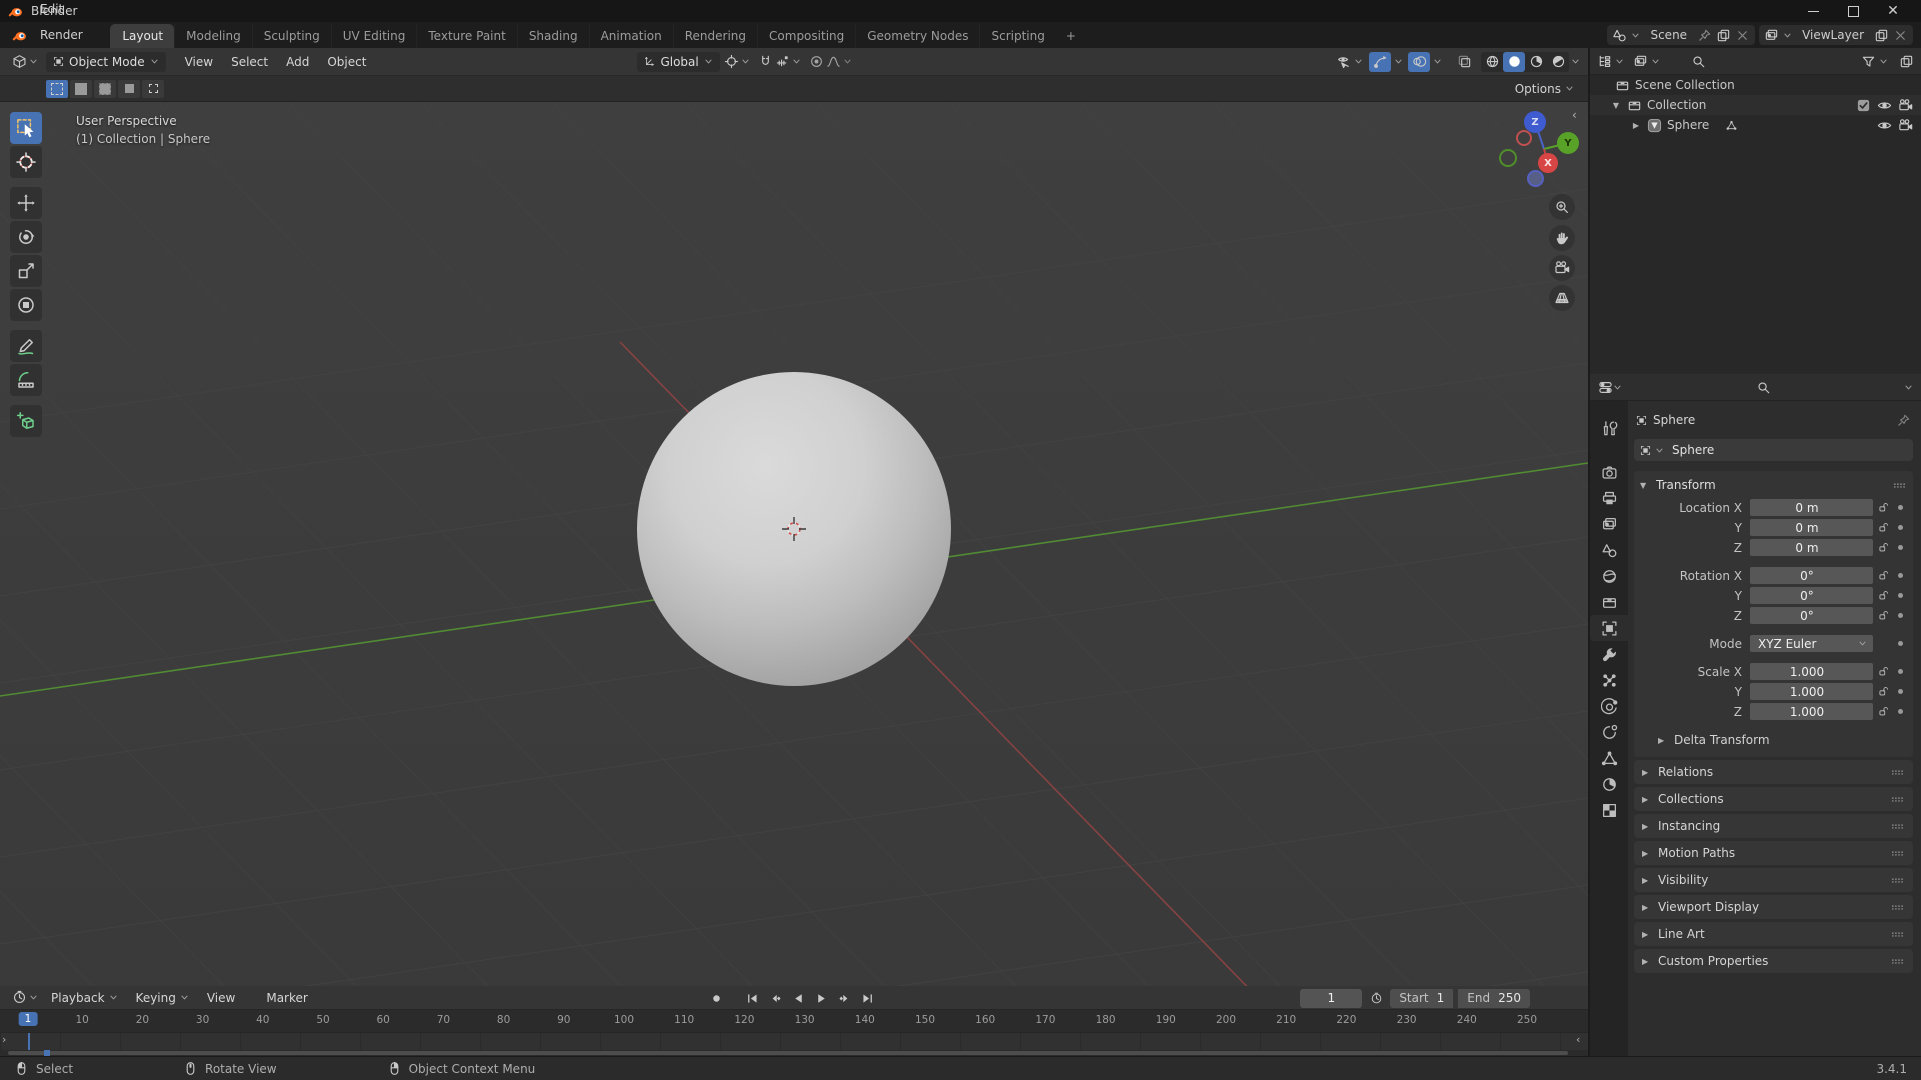 The image size is (1921, 1080). What do you see at coordinates (1773, 961) in the screenshot?
I see `collapsed-panel: ▶ Custom Properties` at bounding box center [1773, 961].